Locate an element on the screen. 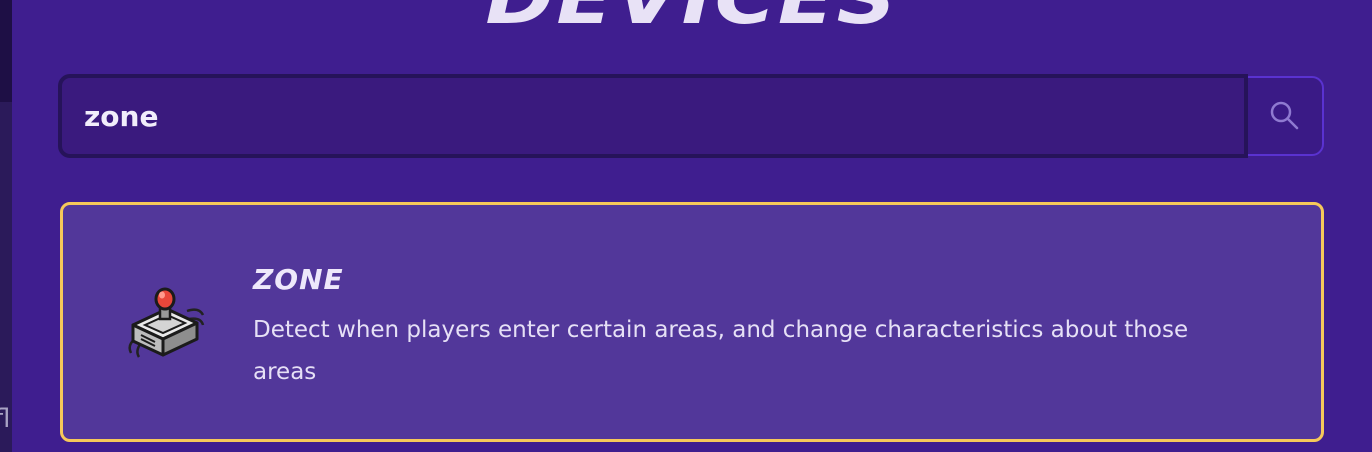  left-panel-edge is located at coordinates (6, 226).